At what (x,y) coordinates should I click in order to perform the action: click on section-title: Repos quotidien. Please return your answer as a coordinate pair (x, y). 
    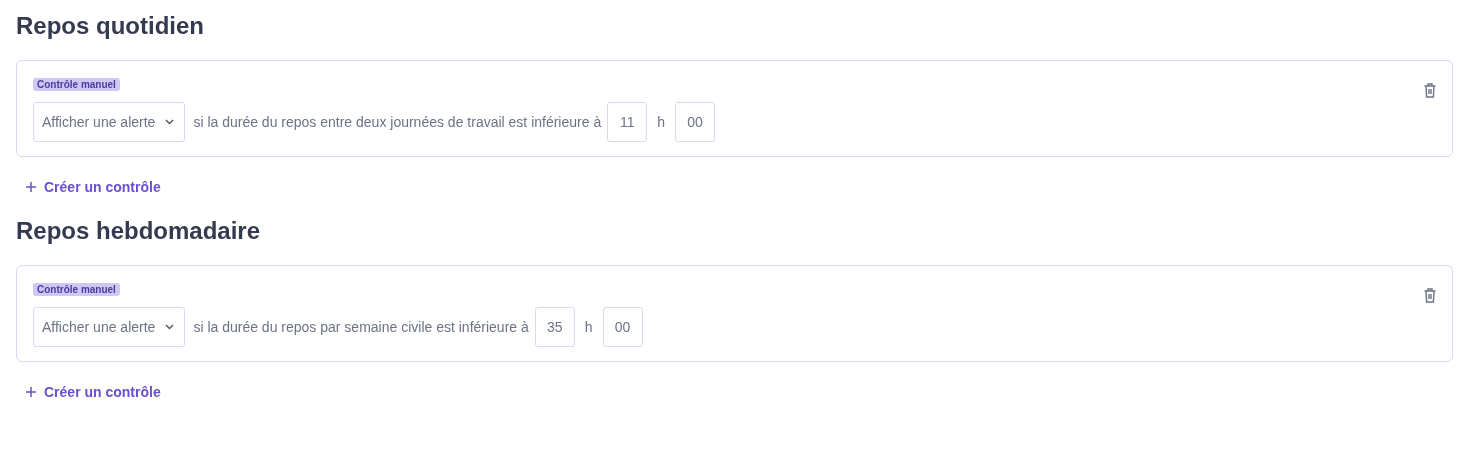
    Looking at the image, I should click on (110, 26).